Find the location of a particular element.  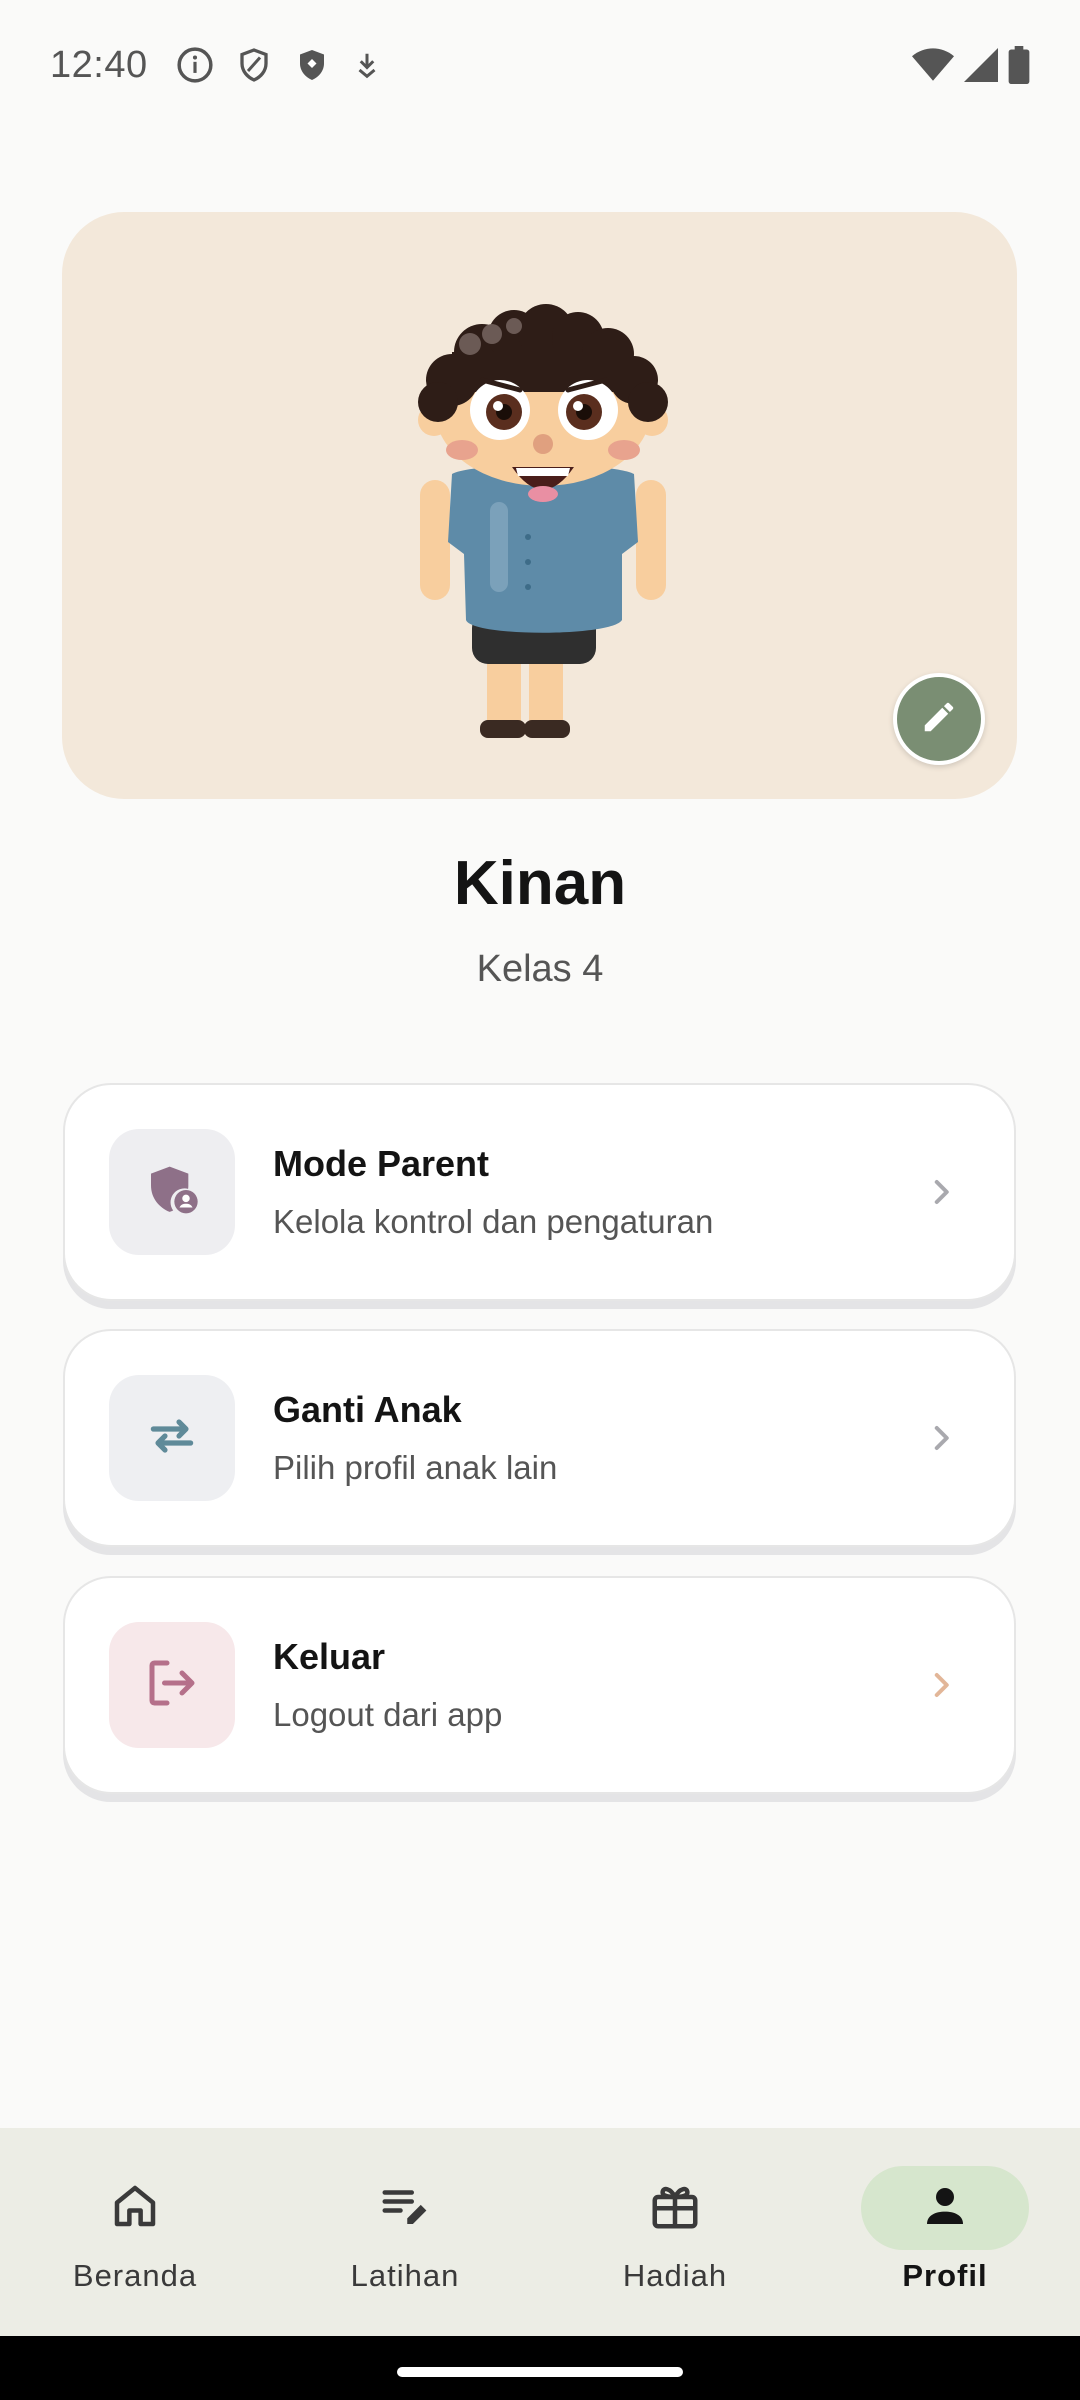

menu-title: Mode Parent is located at coordinates (381, 1163).